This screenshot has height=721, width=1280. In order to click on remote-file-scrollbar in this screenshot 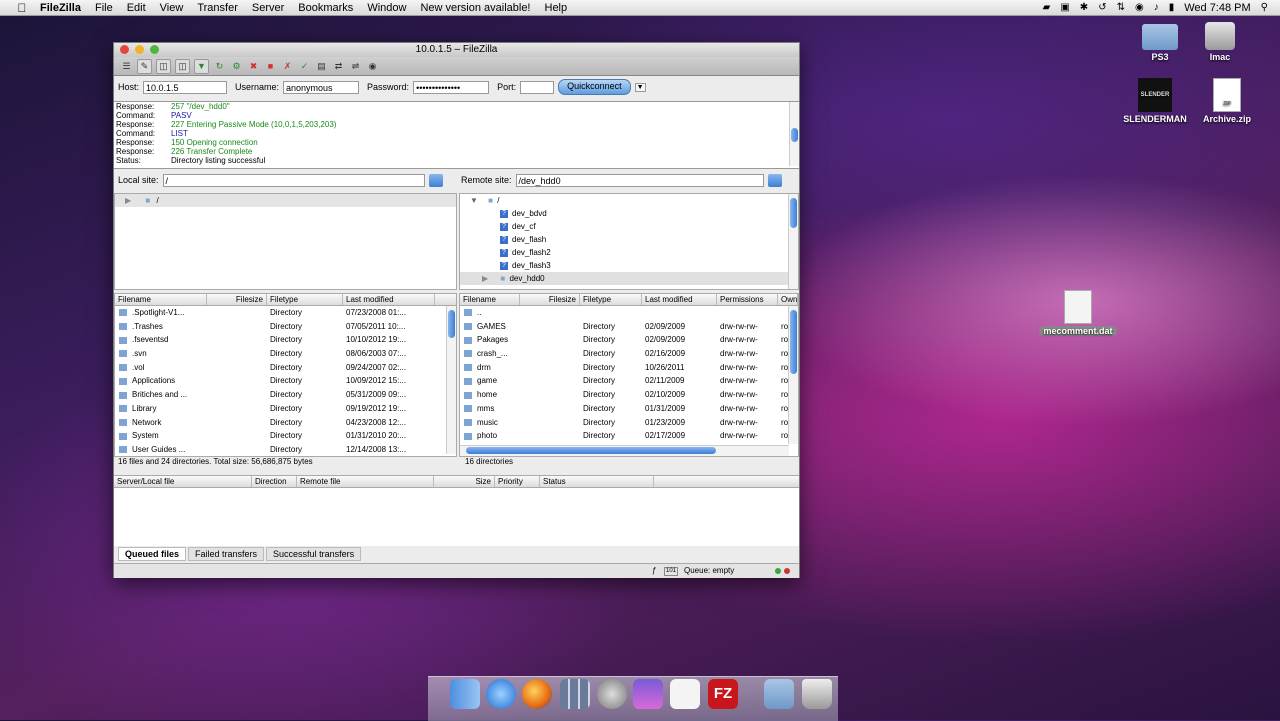, I will do `click(793, 375)`.